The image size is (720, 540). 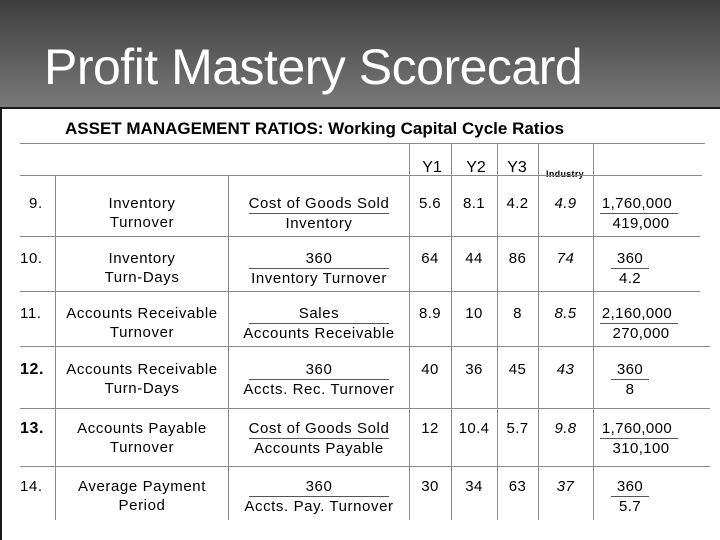 What do you see at coordinates (319, 278) in the screenshot?
I see `formula-denominator: Inventory Turnover` at bounding box center [319, 278].